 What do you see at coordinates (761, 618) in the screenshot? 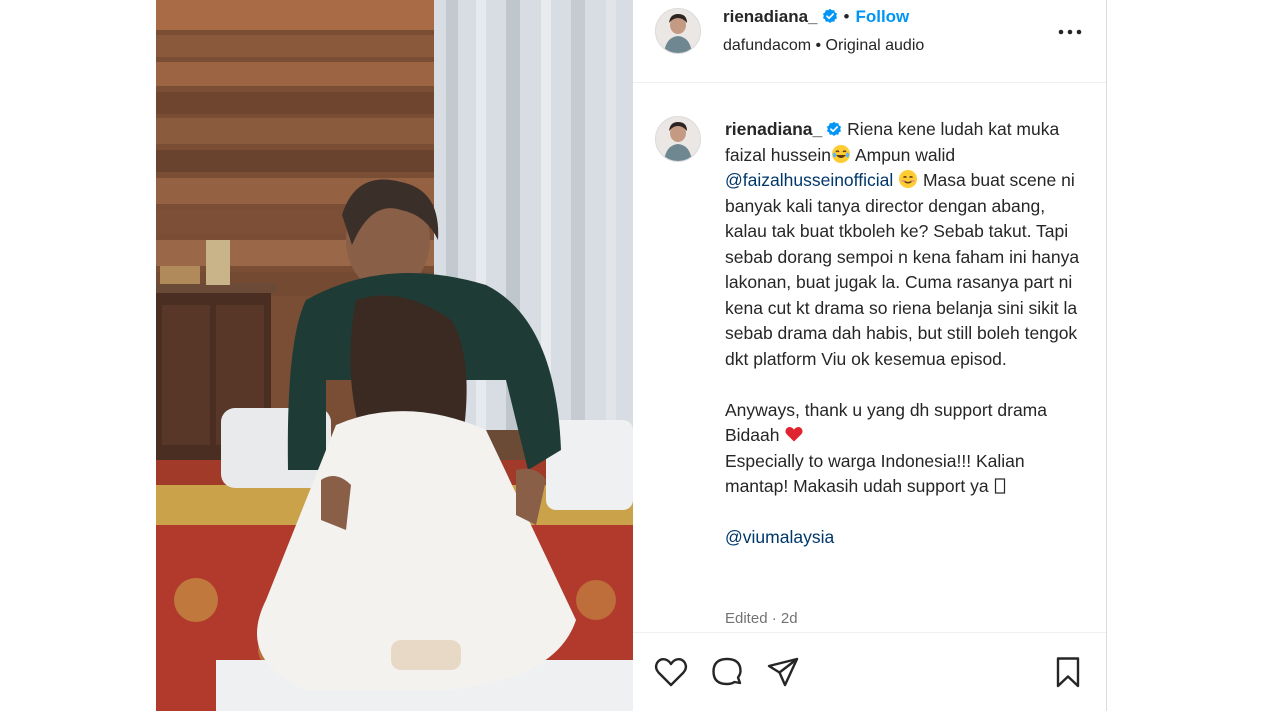
I see `edited-timestamp: Edited · 2d` at bounding box center [761, 618].